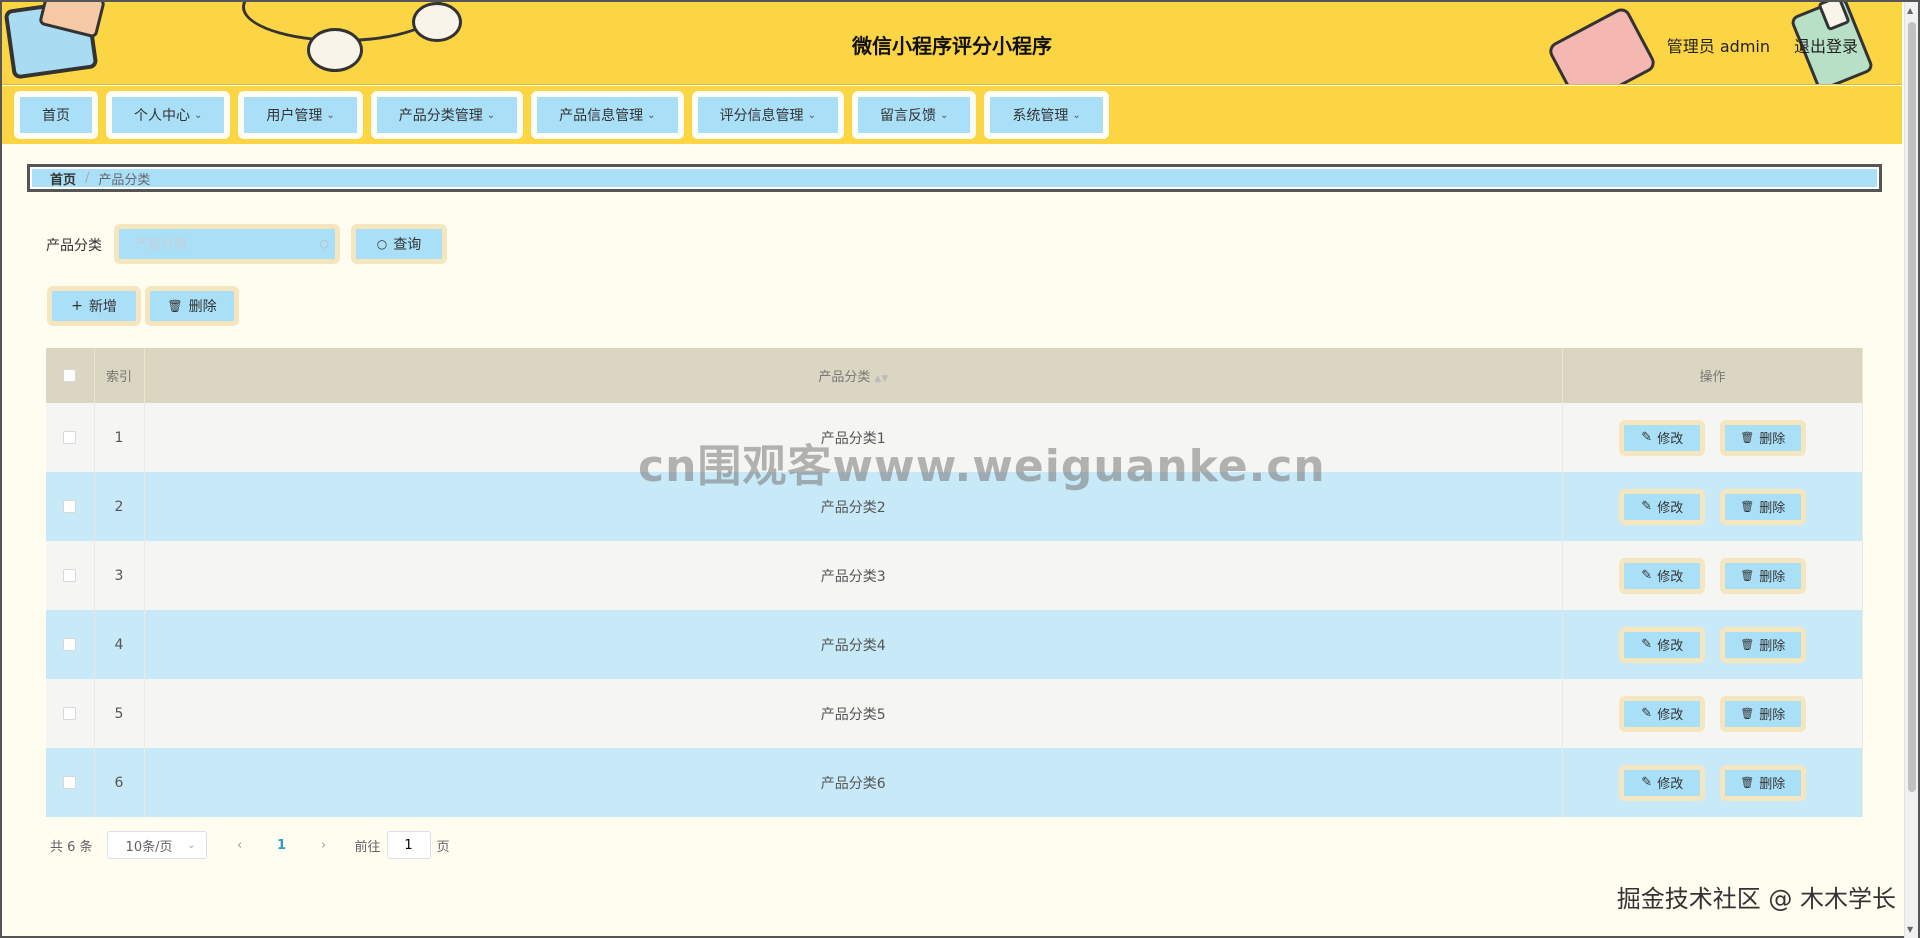  I want to click on query-button-label: 查询, so click(407, 245).